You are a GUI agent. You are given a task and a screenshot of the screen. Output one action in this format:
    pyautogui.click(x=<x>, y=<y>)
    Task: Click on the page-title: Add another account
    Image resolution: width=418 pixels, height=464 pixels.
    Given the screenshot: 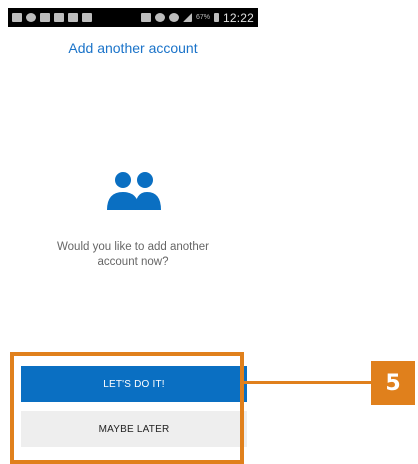 What is the action you would take?
    pyautogui.click(x=133, y=48)
    